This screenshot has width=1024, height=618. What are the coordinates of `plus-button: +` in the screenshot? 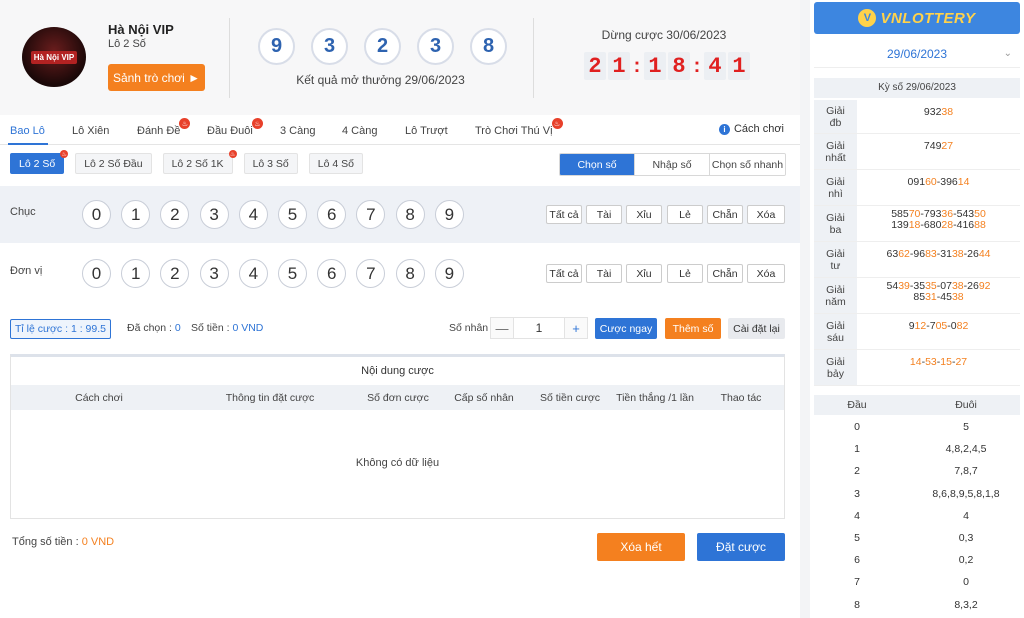 It's located at (576, 328).